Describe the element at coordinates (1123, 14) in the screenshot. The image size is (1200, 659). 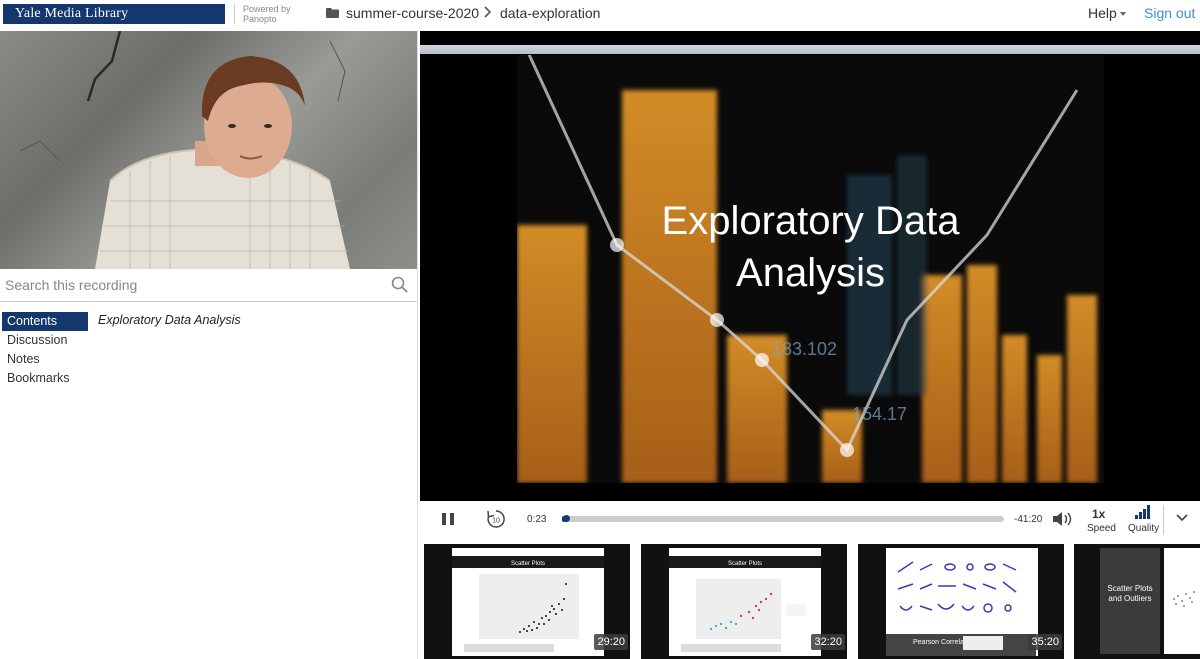
I see `caret-down-icon` at that location.